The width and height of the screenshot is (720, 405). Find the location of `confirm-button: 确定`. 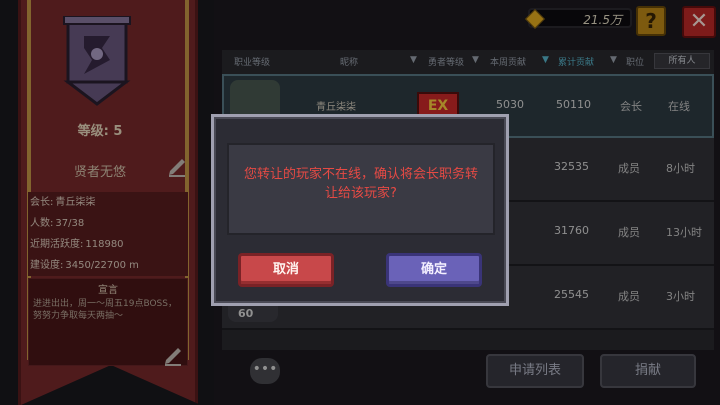

confirm-button: 确定 is located at coordinates (434, 270).